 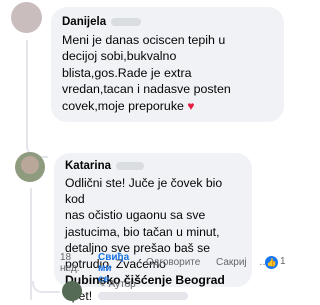 I want to click on comment-author: Katarina, so click(x=153, y=166).